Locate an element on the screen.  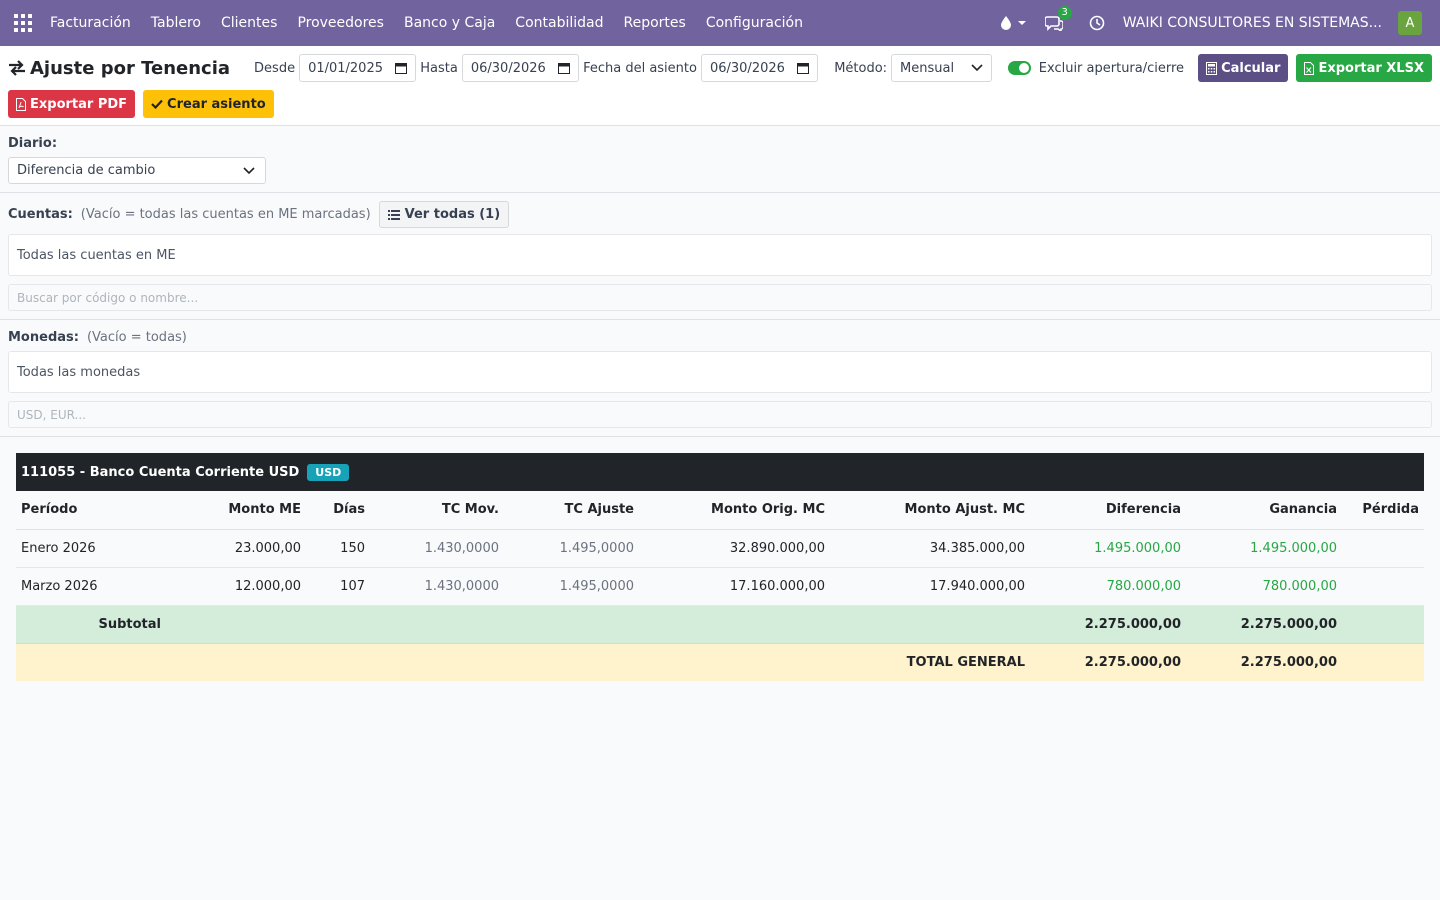
ver-todas-button: Ver todas (1) is located at coordinates (444, 214).